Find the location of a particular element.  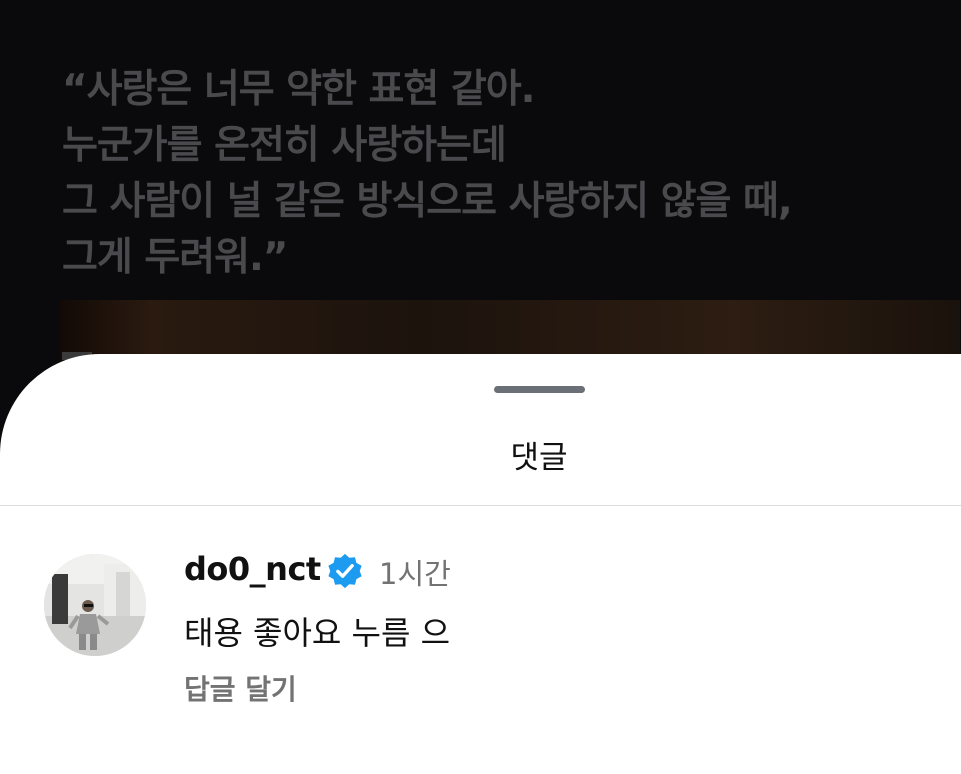

comment-username: do0_nct is located at coordinates (252, 569).